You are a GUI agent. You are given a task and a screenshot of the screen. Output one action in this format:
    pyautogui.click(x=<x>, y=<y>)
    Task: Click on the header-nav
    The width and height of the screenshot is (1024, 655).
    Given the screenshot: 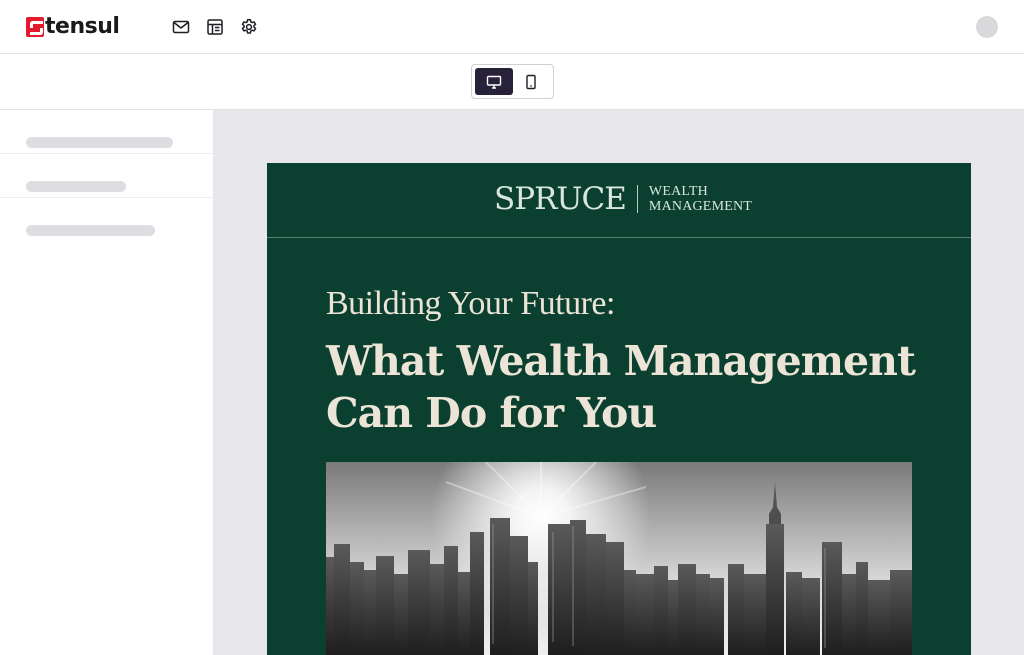 What is the action you would take?
    pyautogui.click(x=215, y=27)
    